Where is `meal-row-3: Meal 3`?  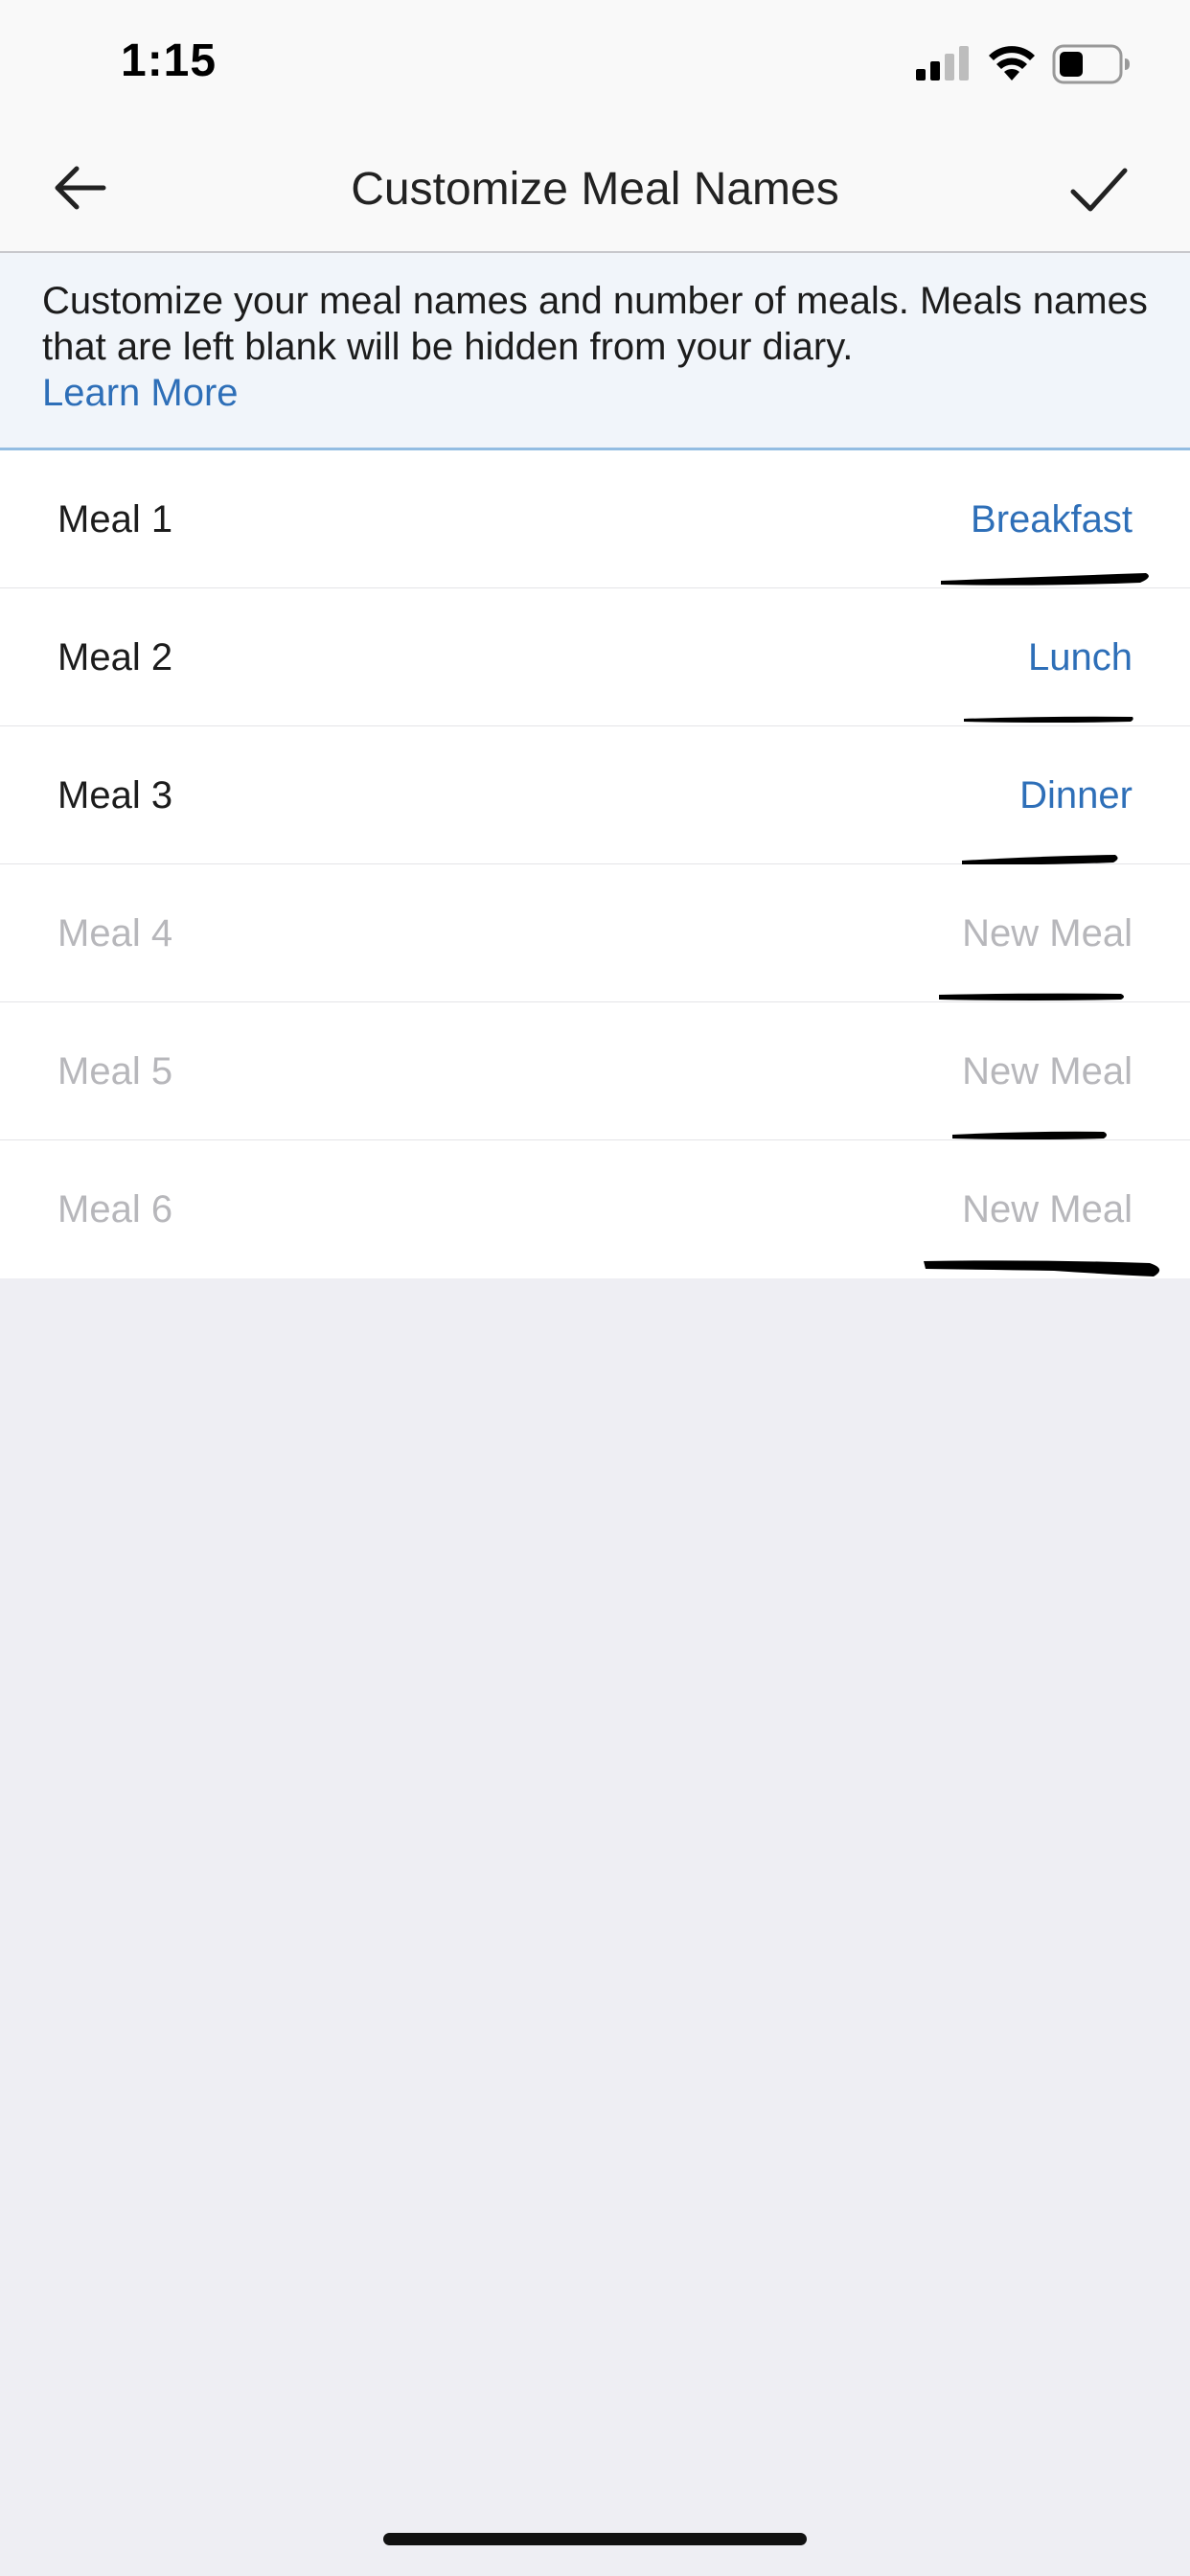
meal-row-3: Meal 3 is located at coordinates (595, 795).